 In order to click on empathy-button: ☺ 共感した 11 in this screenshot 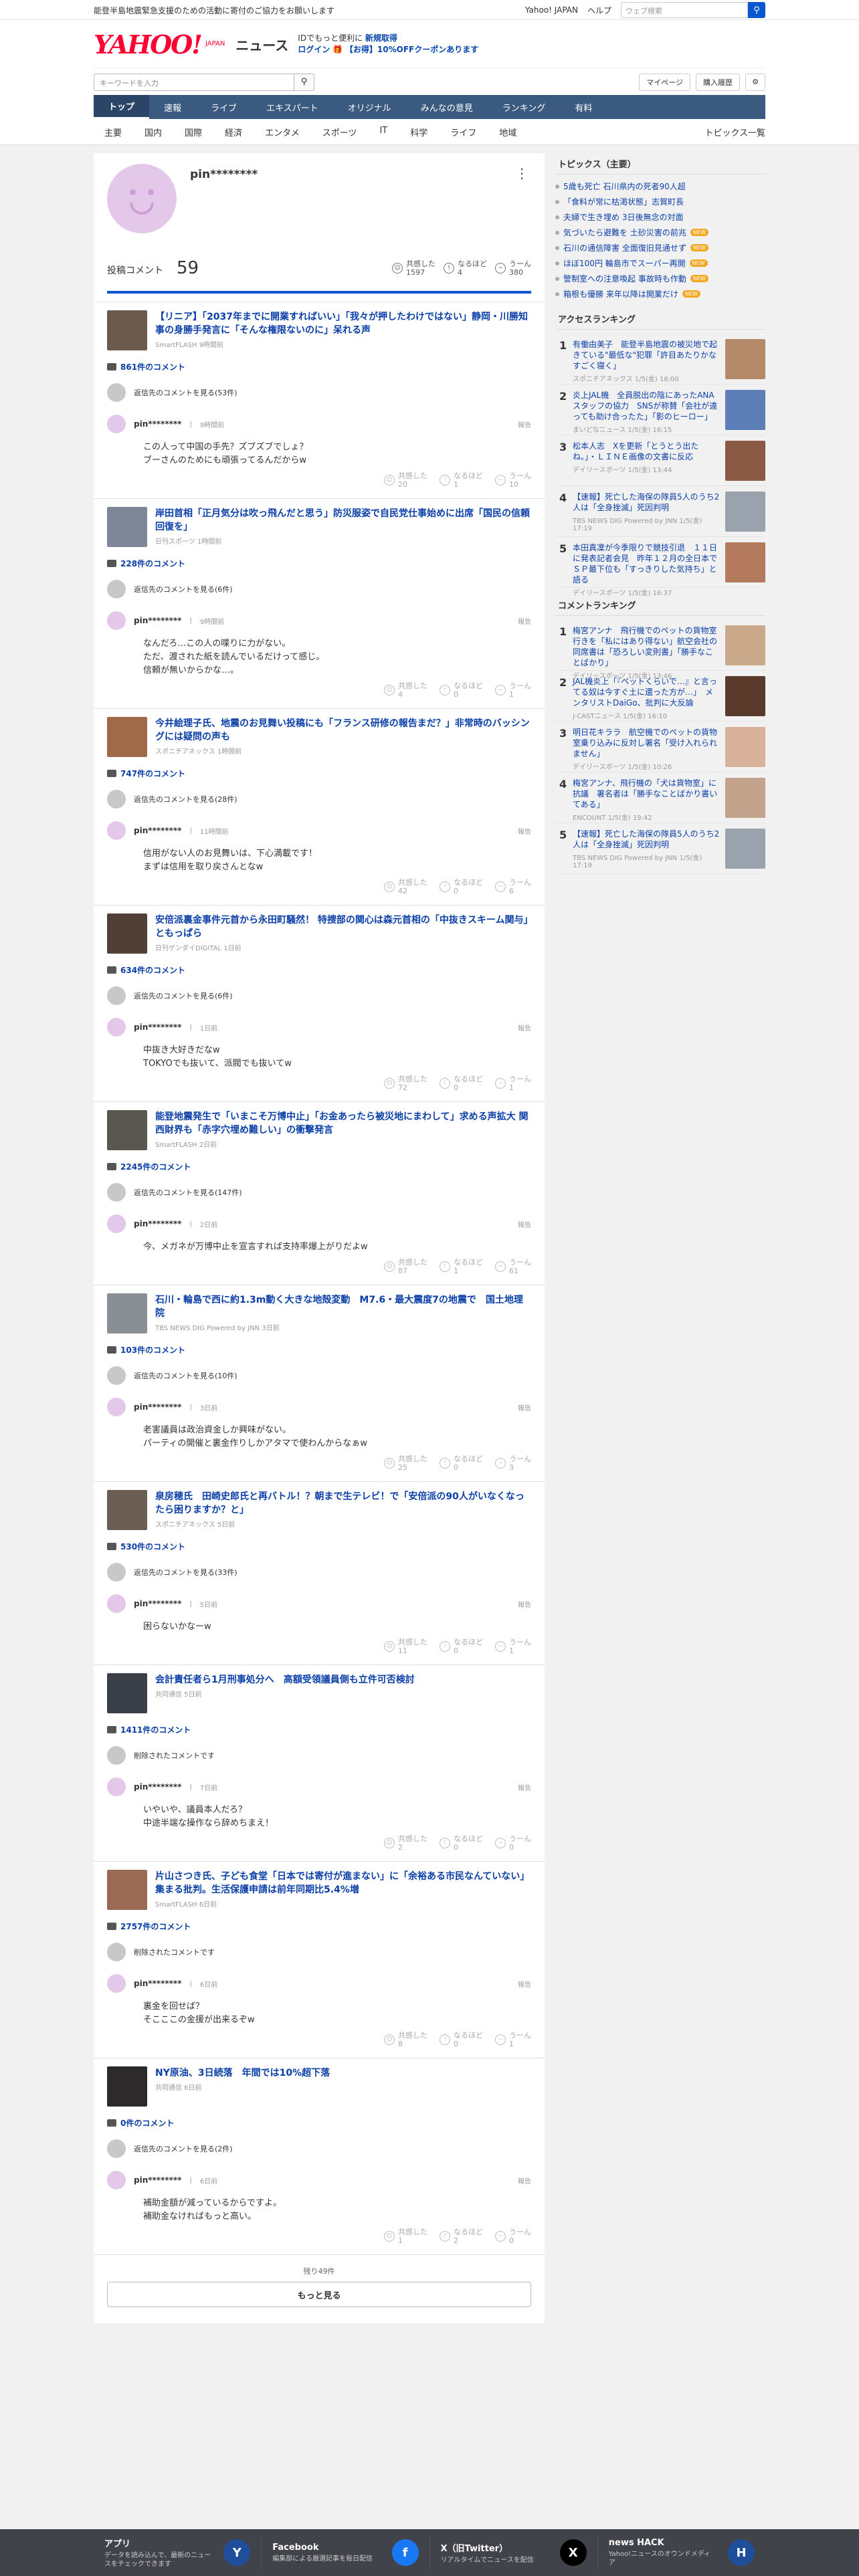, I will do `click(405, 1647)`.